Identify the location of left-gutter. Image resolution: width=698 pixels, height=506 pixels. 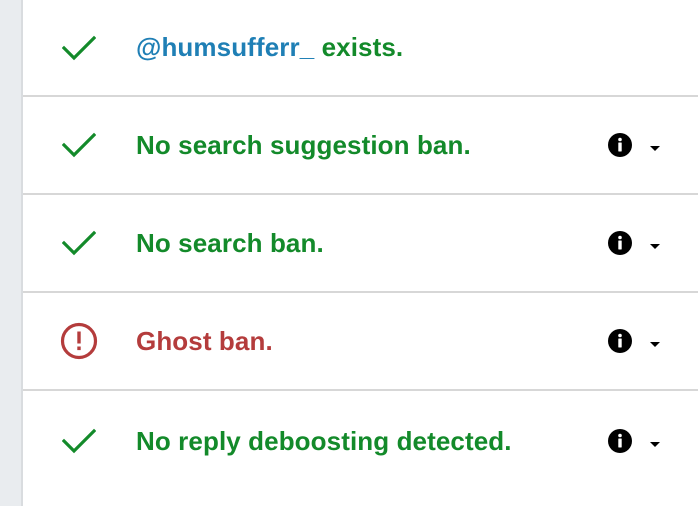
(10, 253).